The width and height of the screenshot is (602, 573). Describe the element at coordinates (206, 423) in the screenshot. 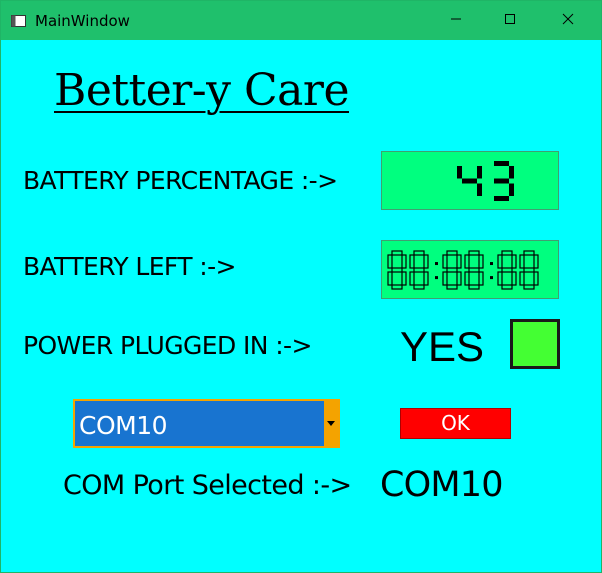

I see `com-port-select: COM10` at that location.